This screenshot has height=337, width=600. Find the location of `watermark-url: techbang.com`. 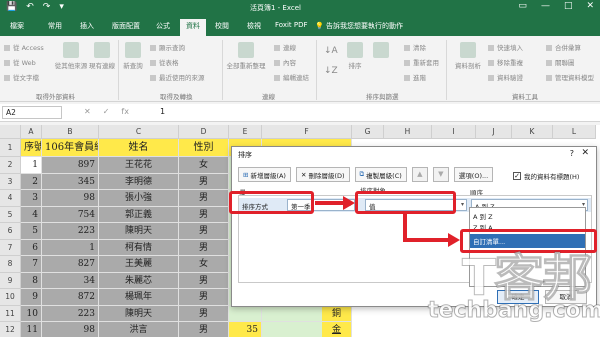

watermark-url: techbang.com is located at coordinates (514, 311).